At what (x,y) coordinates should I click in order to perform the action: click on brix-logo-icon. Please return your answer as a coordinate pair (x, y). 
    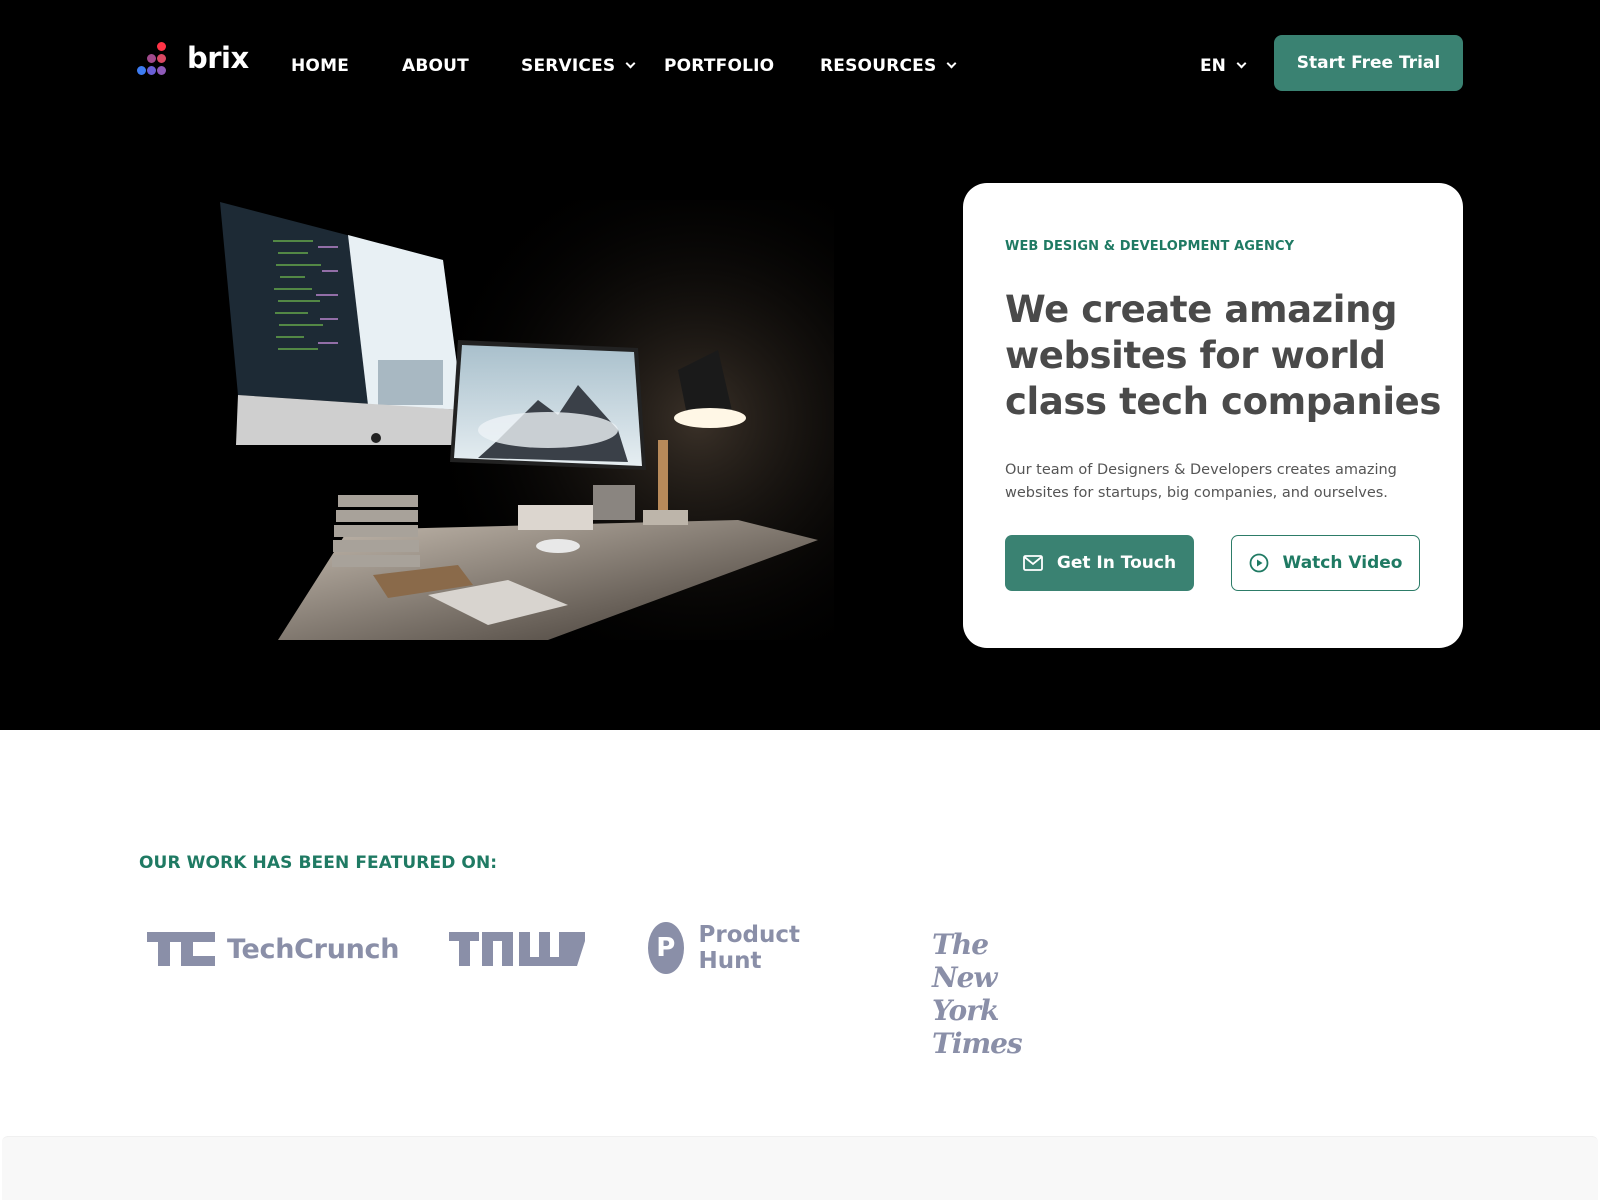
    Looking at the image, I should click on (156, 58).